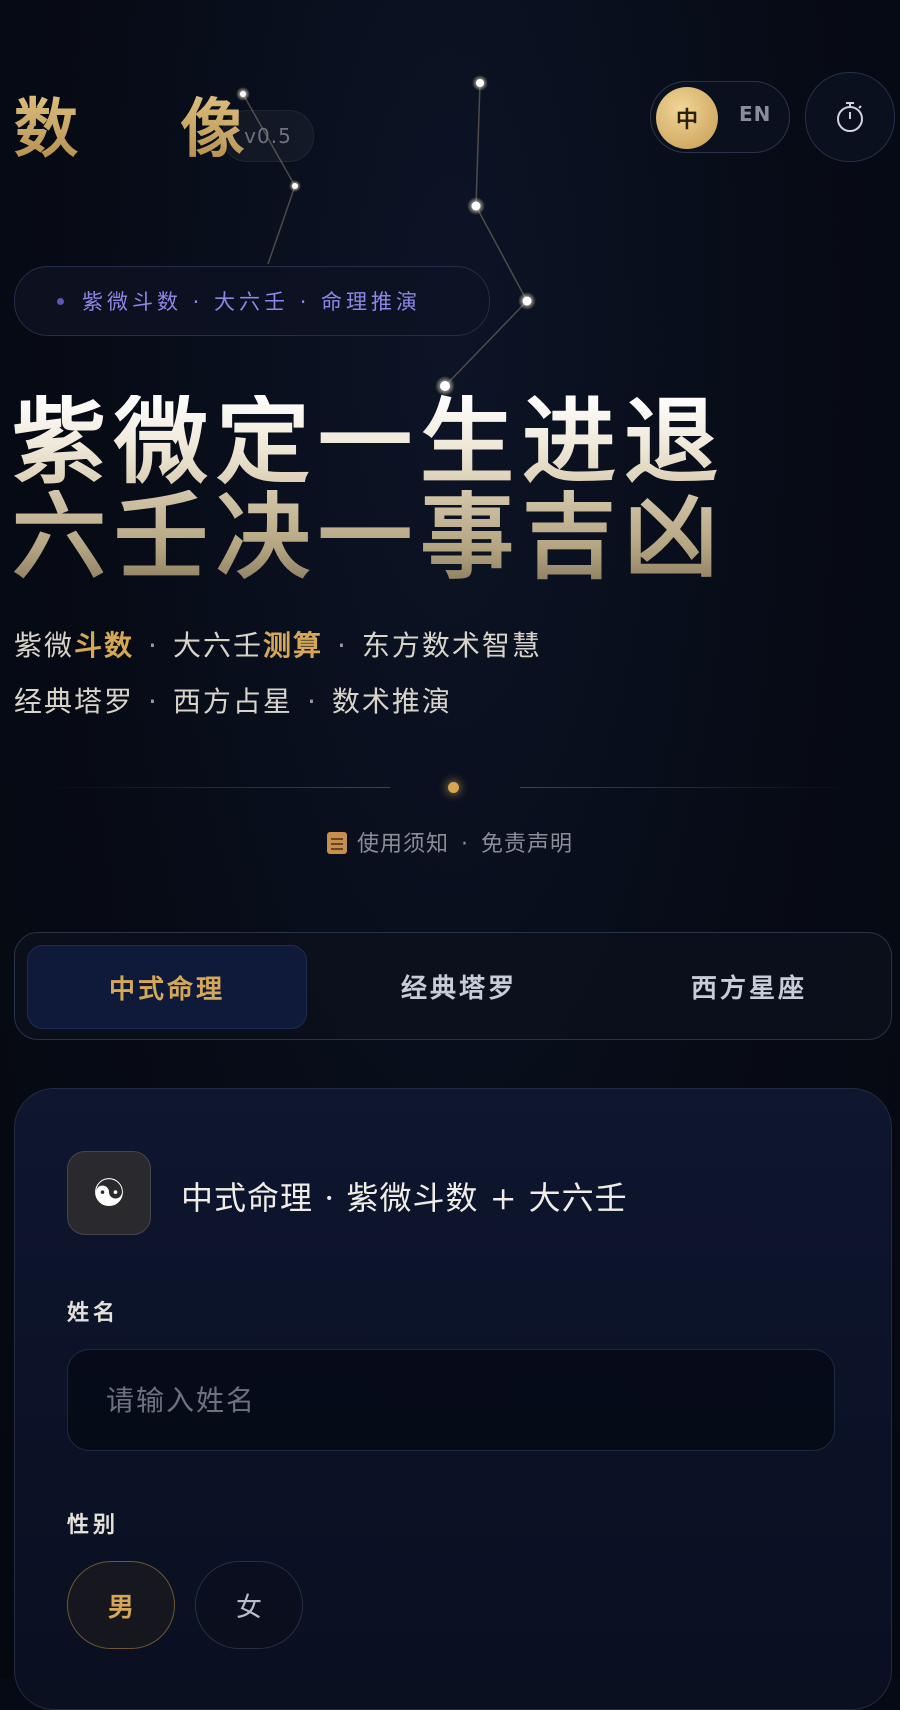 The height and width of the screenshot is (1710, 900). What do you see at coordinates (527, 844) in the screenshot?
I see `disclaimer-link: 免责声明` at bounding box center [527, 844].